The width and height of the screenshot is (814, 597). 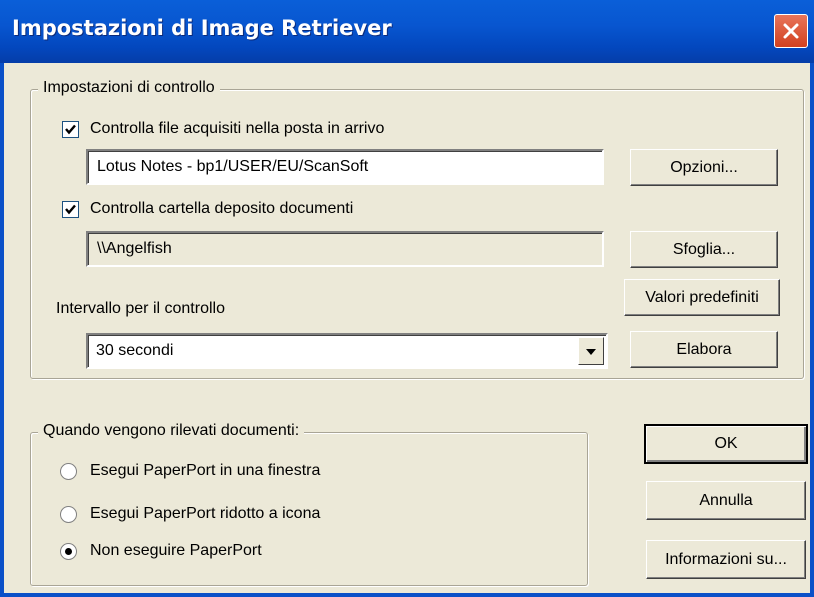 What do you see at coordinates (129, 88) in the screenshot?
I see `monitor-settings-legend: Impostazioni di controllo` at bounding box center [129, 88].